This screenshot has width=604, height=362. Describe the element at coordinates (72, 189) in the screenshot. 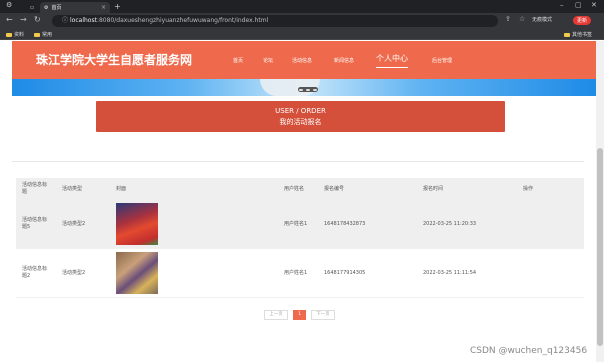

I see `col-type: 活动类型` at that location.